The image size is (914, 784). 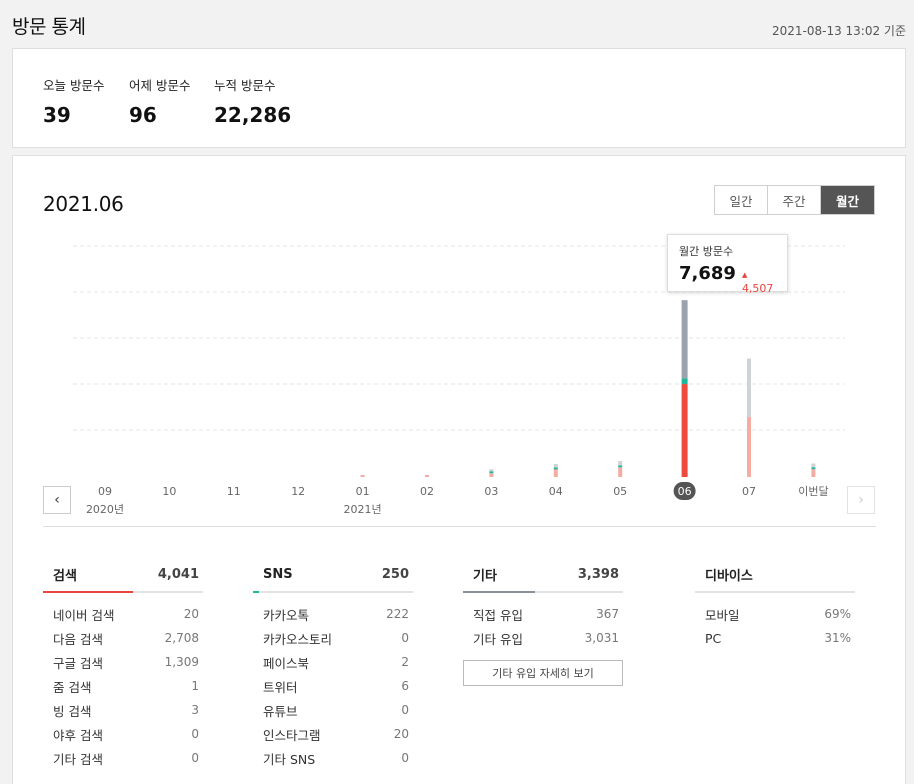 I want to click on tooltip-value: 7,689, so click(x=707, y=273).